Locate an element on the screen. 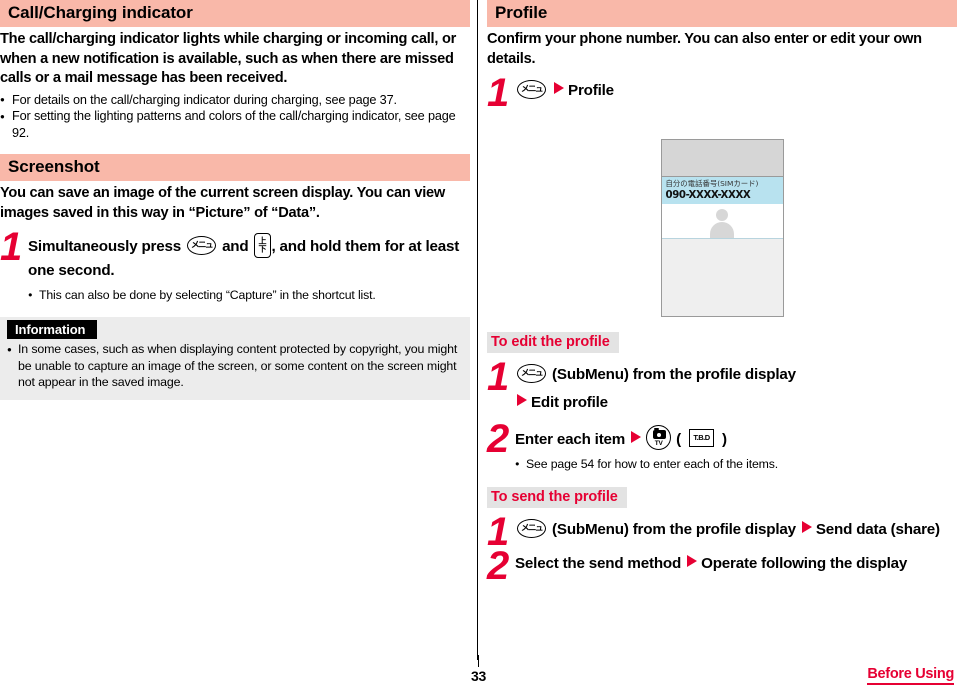 Image resolution: width=957 pixels, height=688 pixels. step-text-fragment: Edit profile is located at coordinates (569, 402).